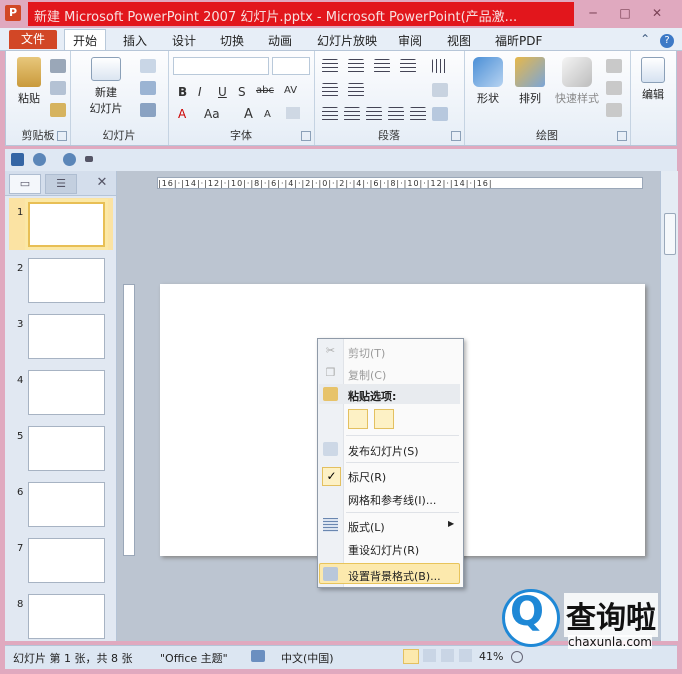 This screenshot has width=682, height=674. What do you see at coordinates (39, 159) in the screenshot?
I see `undo-icon` at bounding box center [39, 159].